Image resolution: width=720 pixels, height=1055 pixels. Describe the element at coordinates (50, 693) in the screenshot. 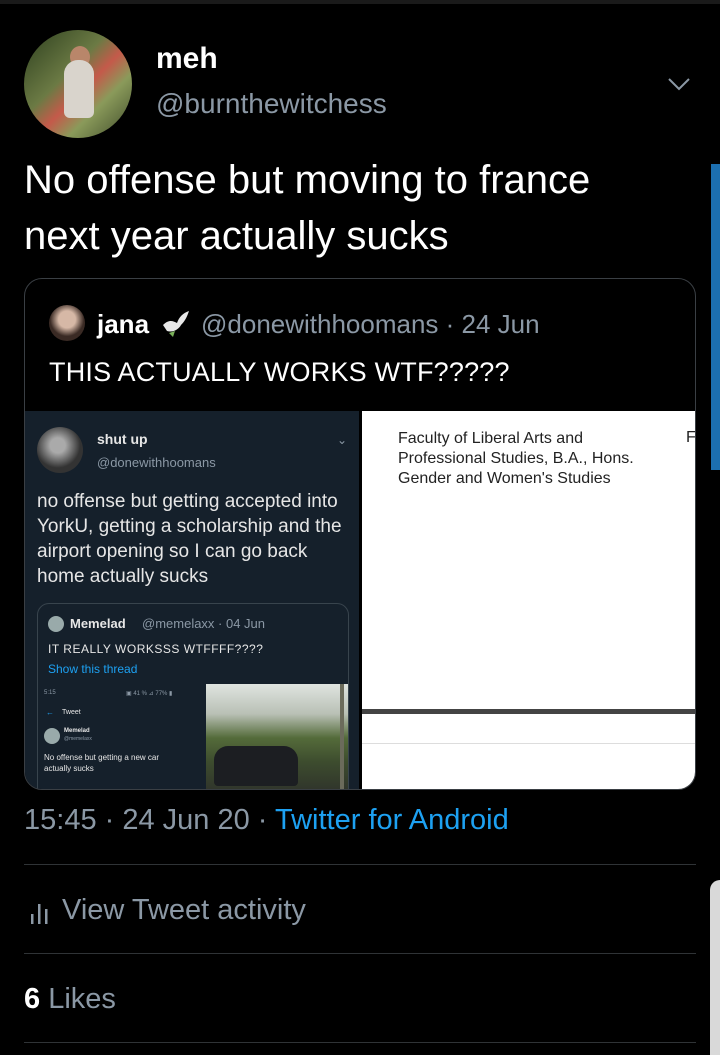

I see `mini-status-time: 5:15` at that location.